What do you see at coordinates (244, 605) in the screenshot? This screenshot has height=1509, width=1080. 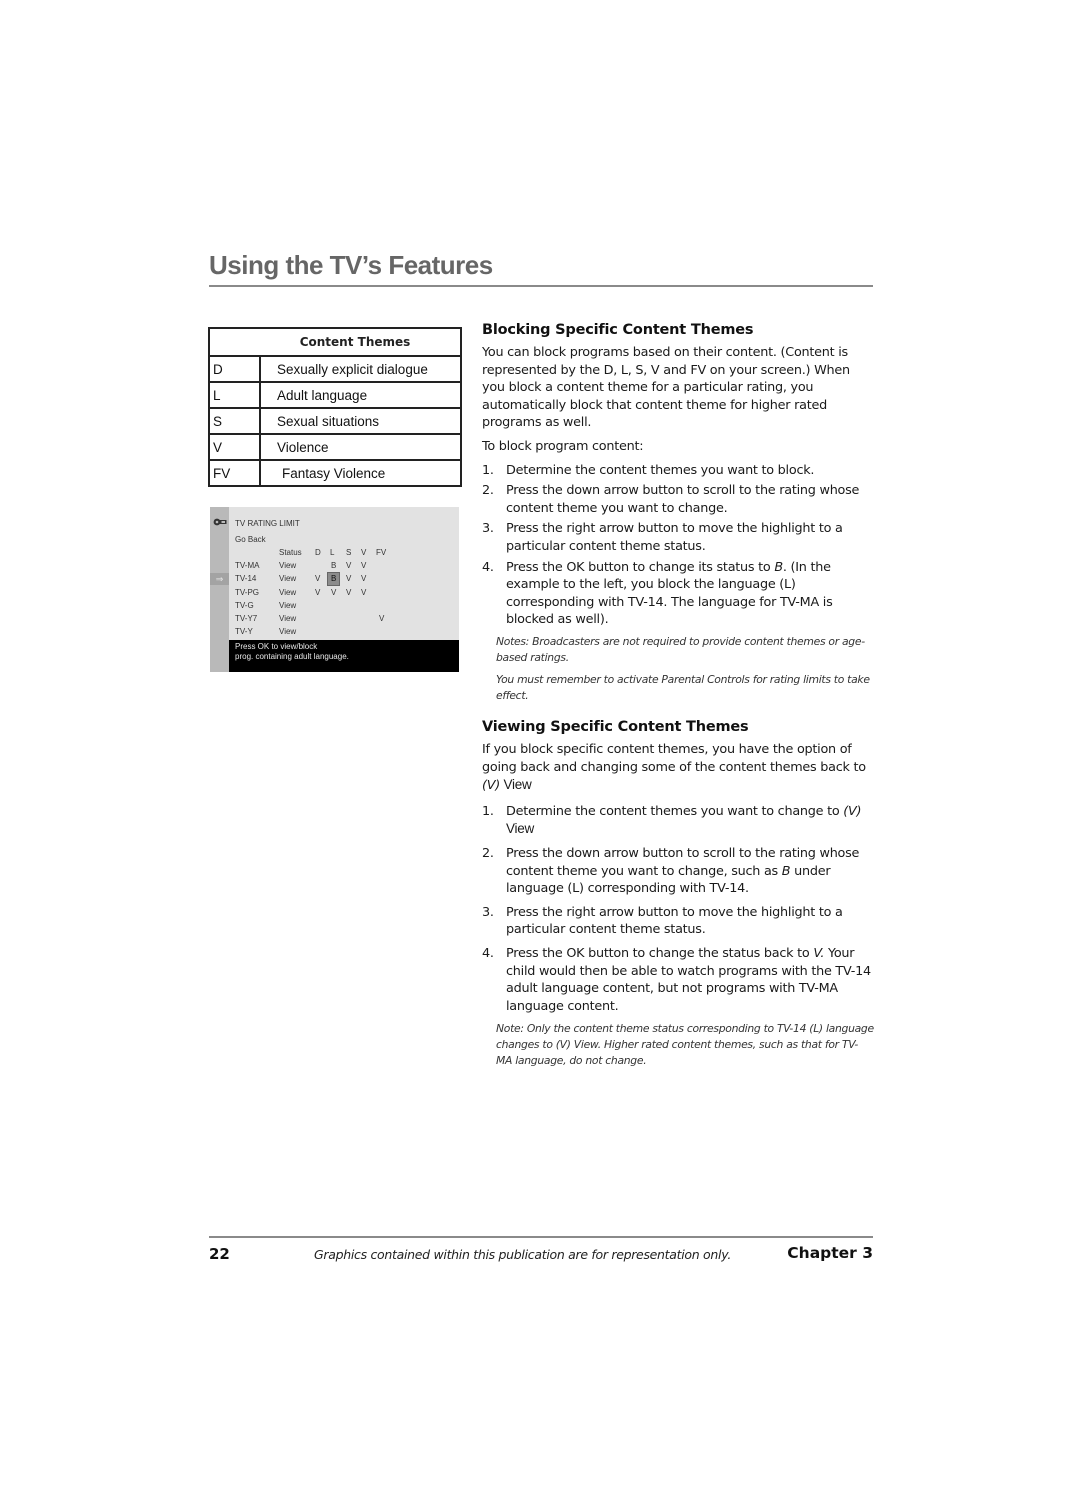 I see `rating-label: TV-G` at bounding box center [244, 605].